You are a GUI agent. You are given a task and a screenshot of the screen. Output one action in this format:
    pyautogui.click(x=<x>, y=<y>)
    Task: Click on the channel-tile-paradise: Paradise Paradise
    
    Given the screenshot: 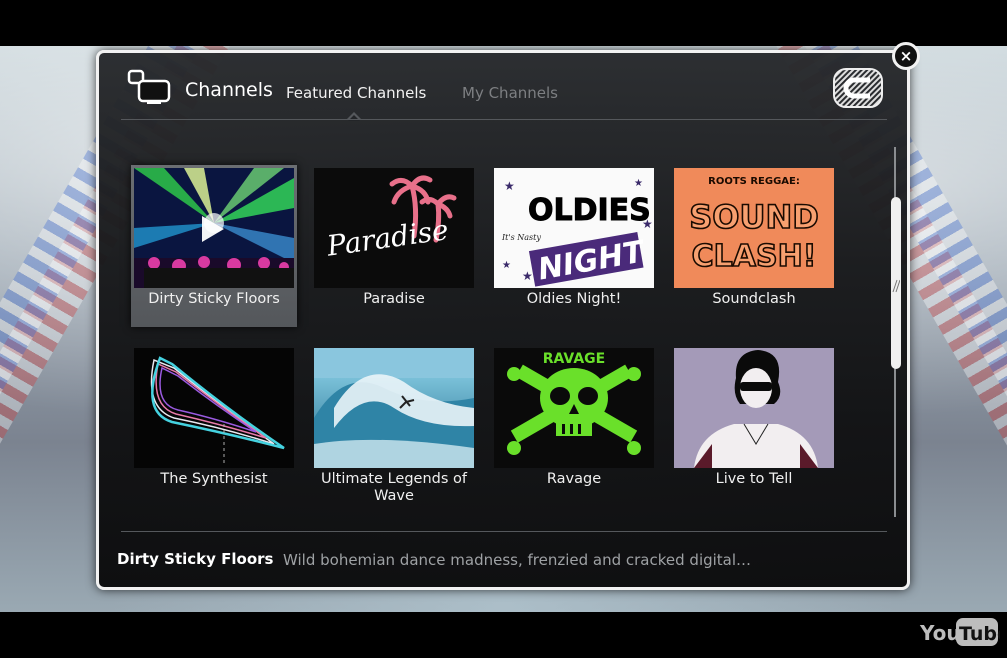 What is the action you would take?
    pyautogui.click(x=394, y=248)
    